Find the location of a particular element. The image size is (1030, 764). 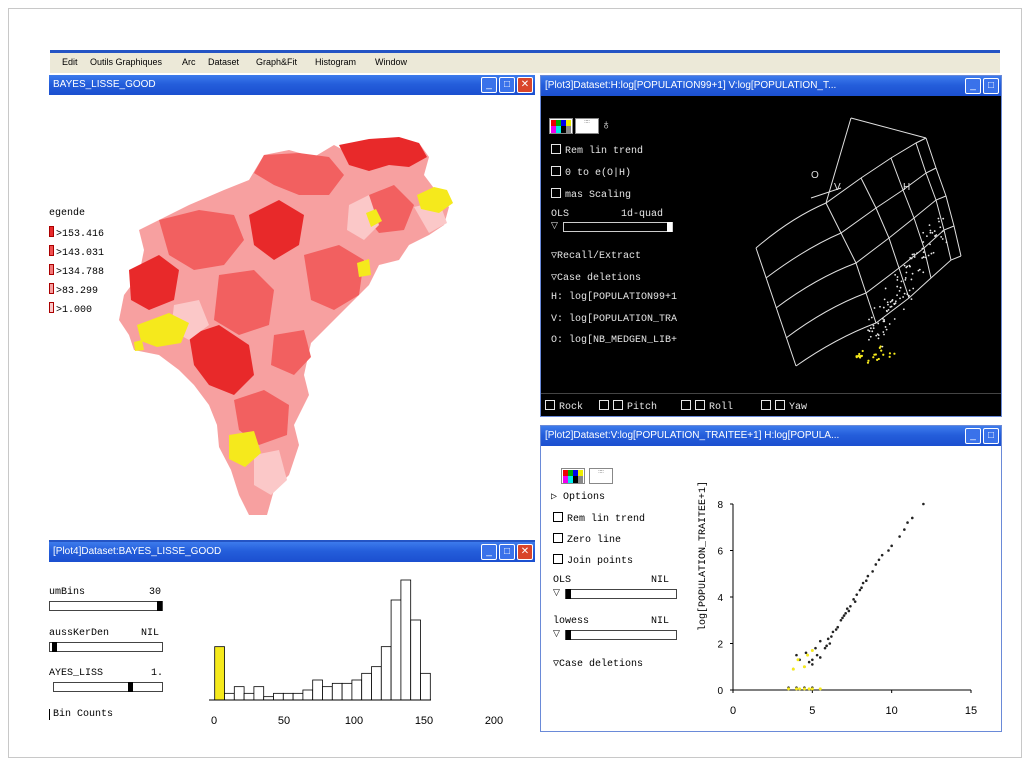

legend-item-1: >153.416 is located at coordinates (76, 233).